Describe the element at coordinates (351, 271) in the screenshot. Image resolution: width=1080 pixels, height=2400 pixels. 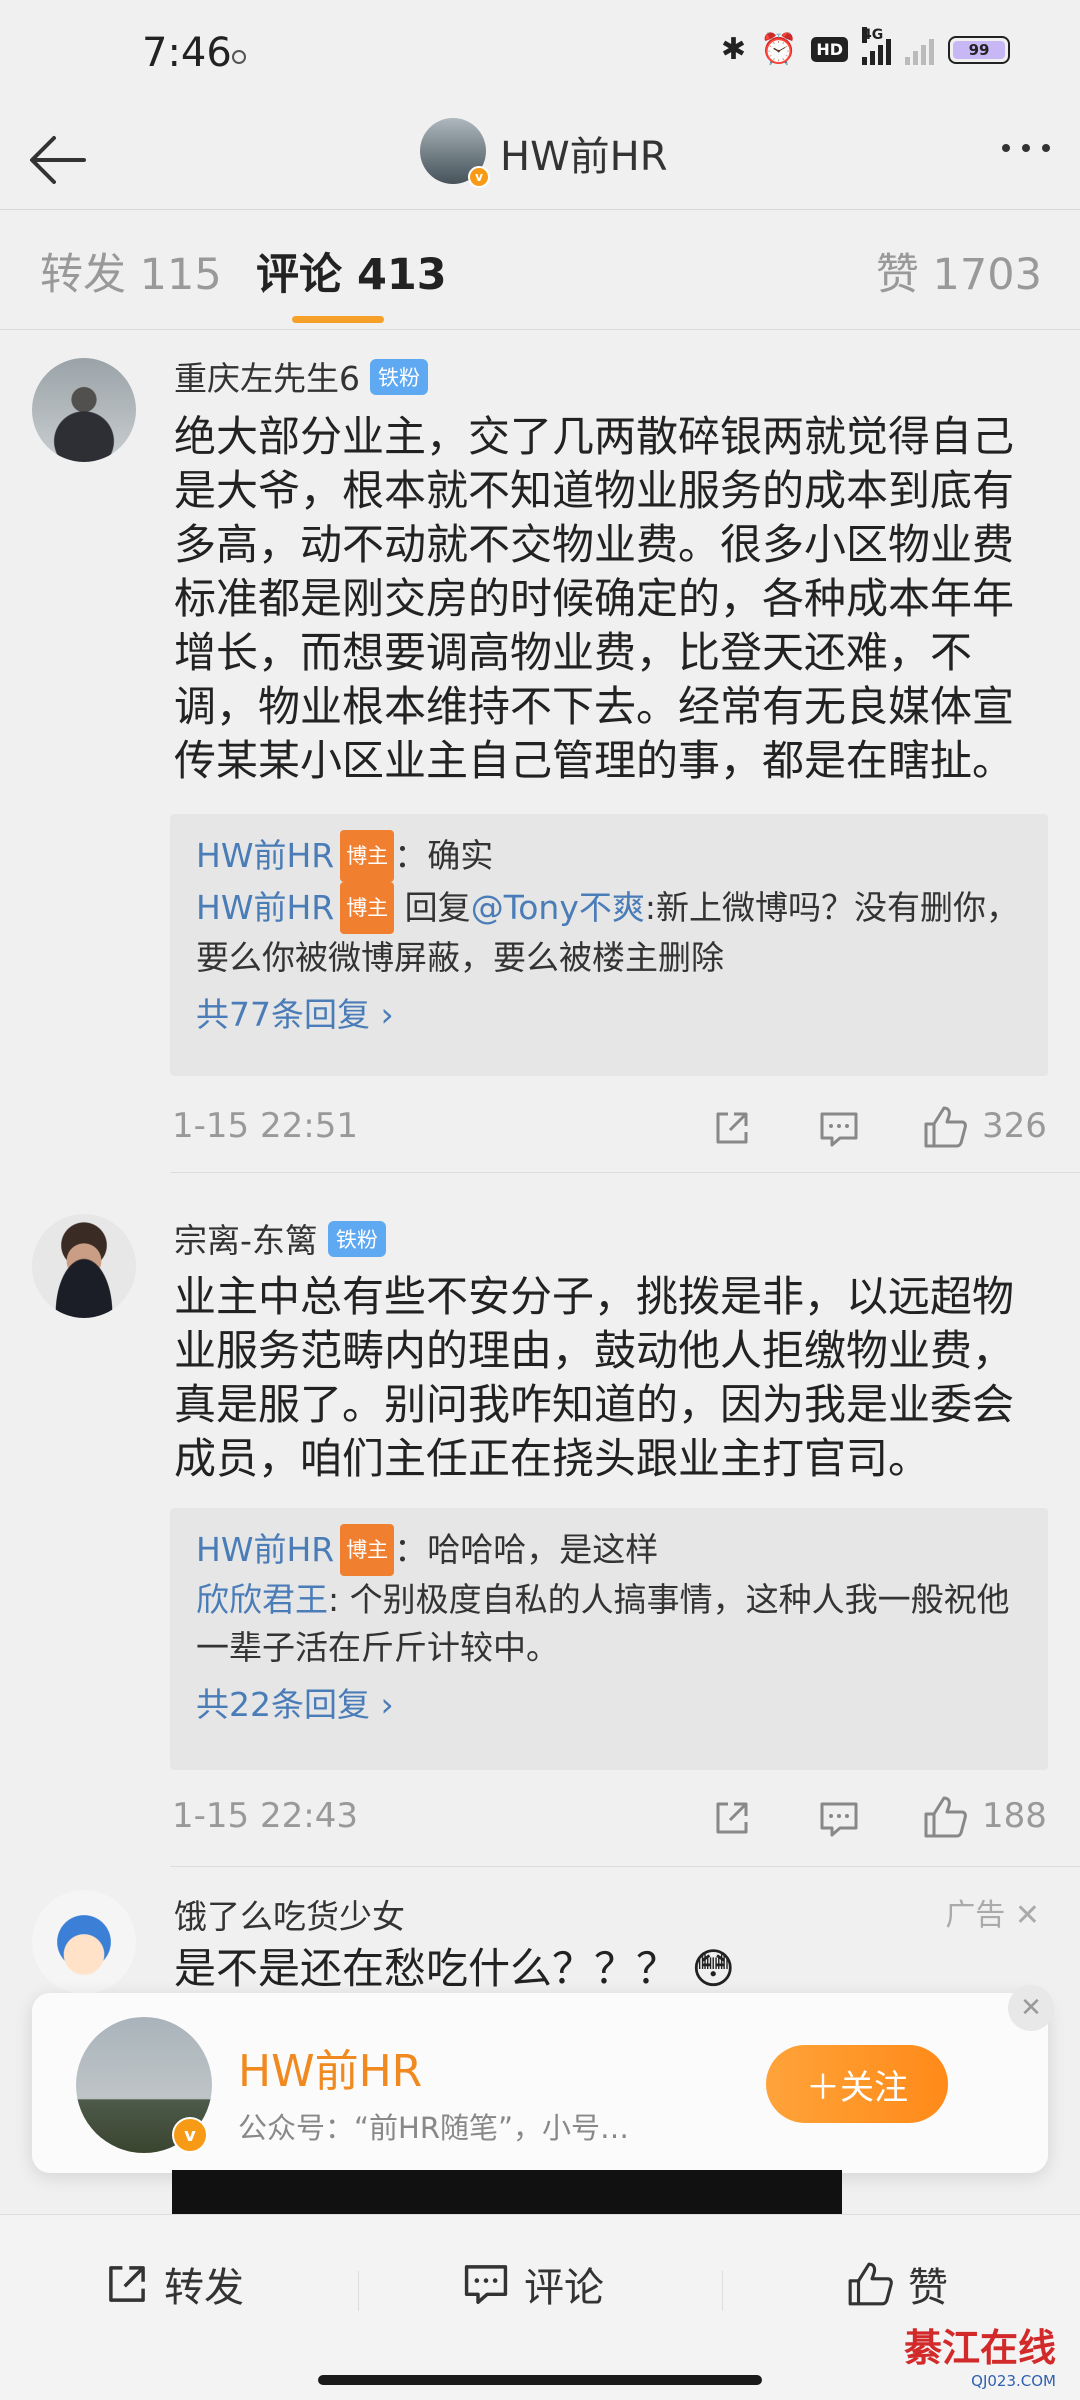
I see `tab-comment: 评论 413` at that location.